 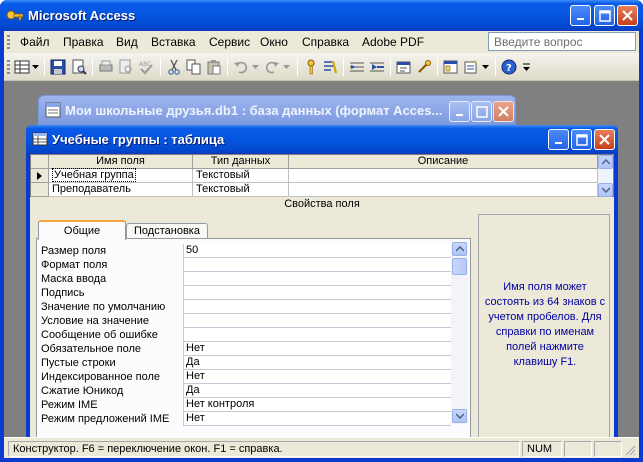 I want to click on help-question-input: Введите вопрос, so click(x=562, y=41).